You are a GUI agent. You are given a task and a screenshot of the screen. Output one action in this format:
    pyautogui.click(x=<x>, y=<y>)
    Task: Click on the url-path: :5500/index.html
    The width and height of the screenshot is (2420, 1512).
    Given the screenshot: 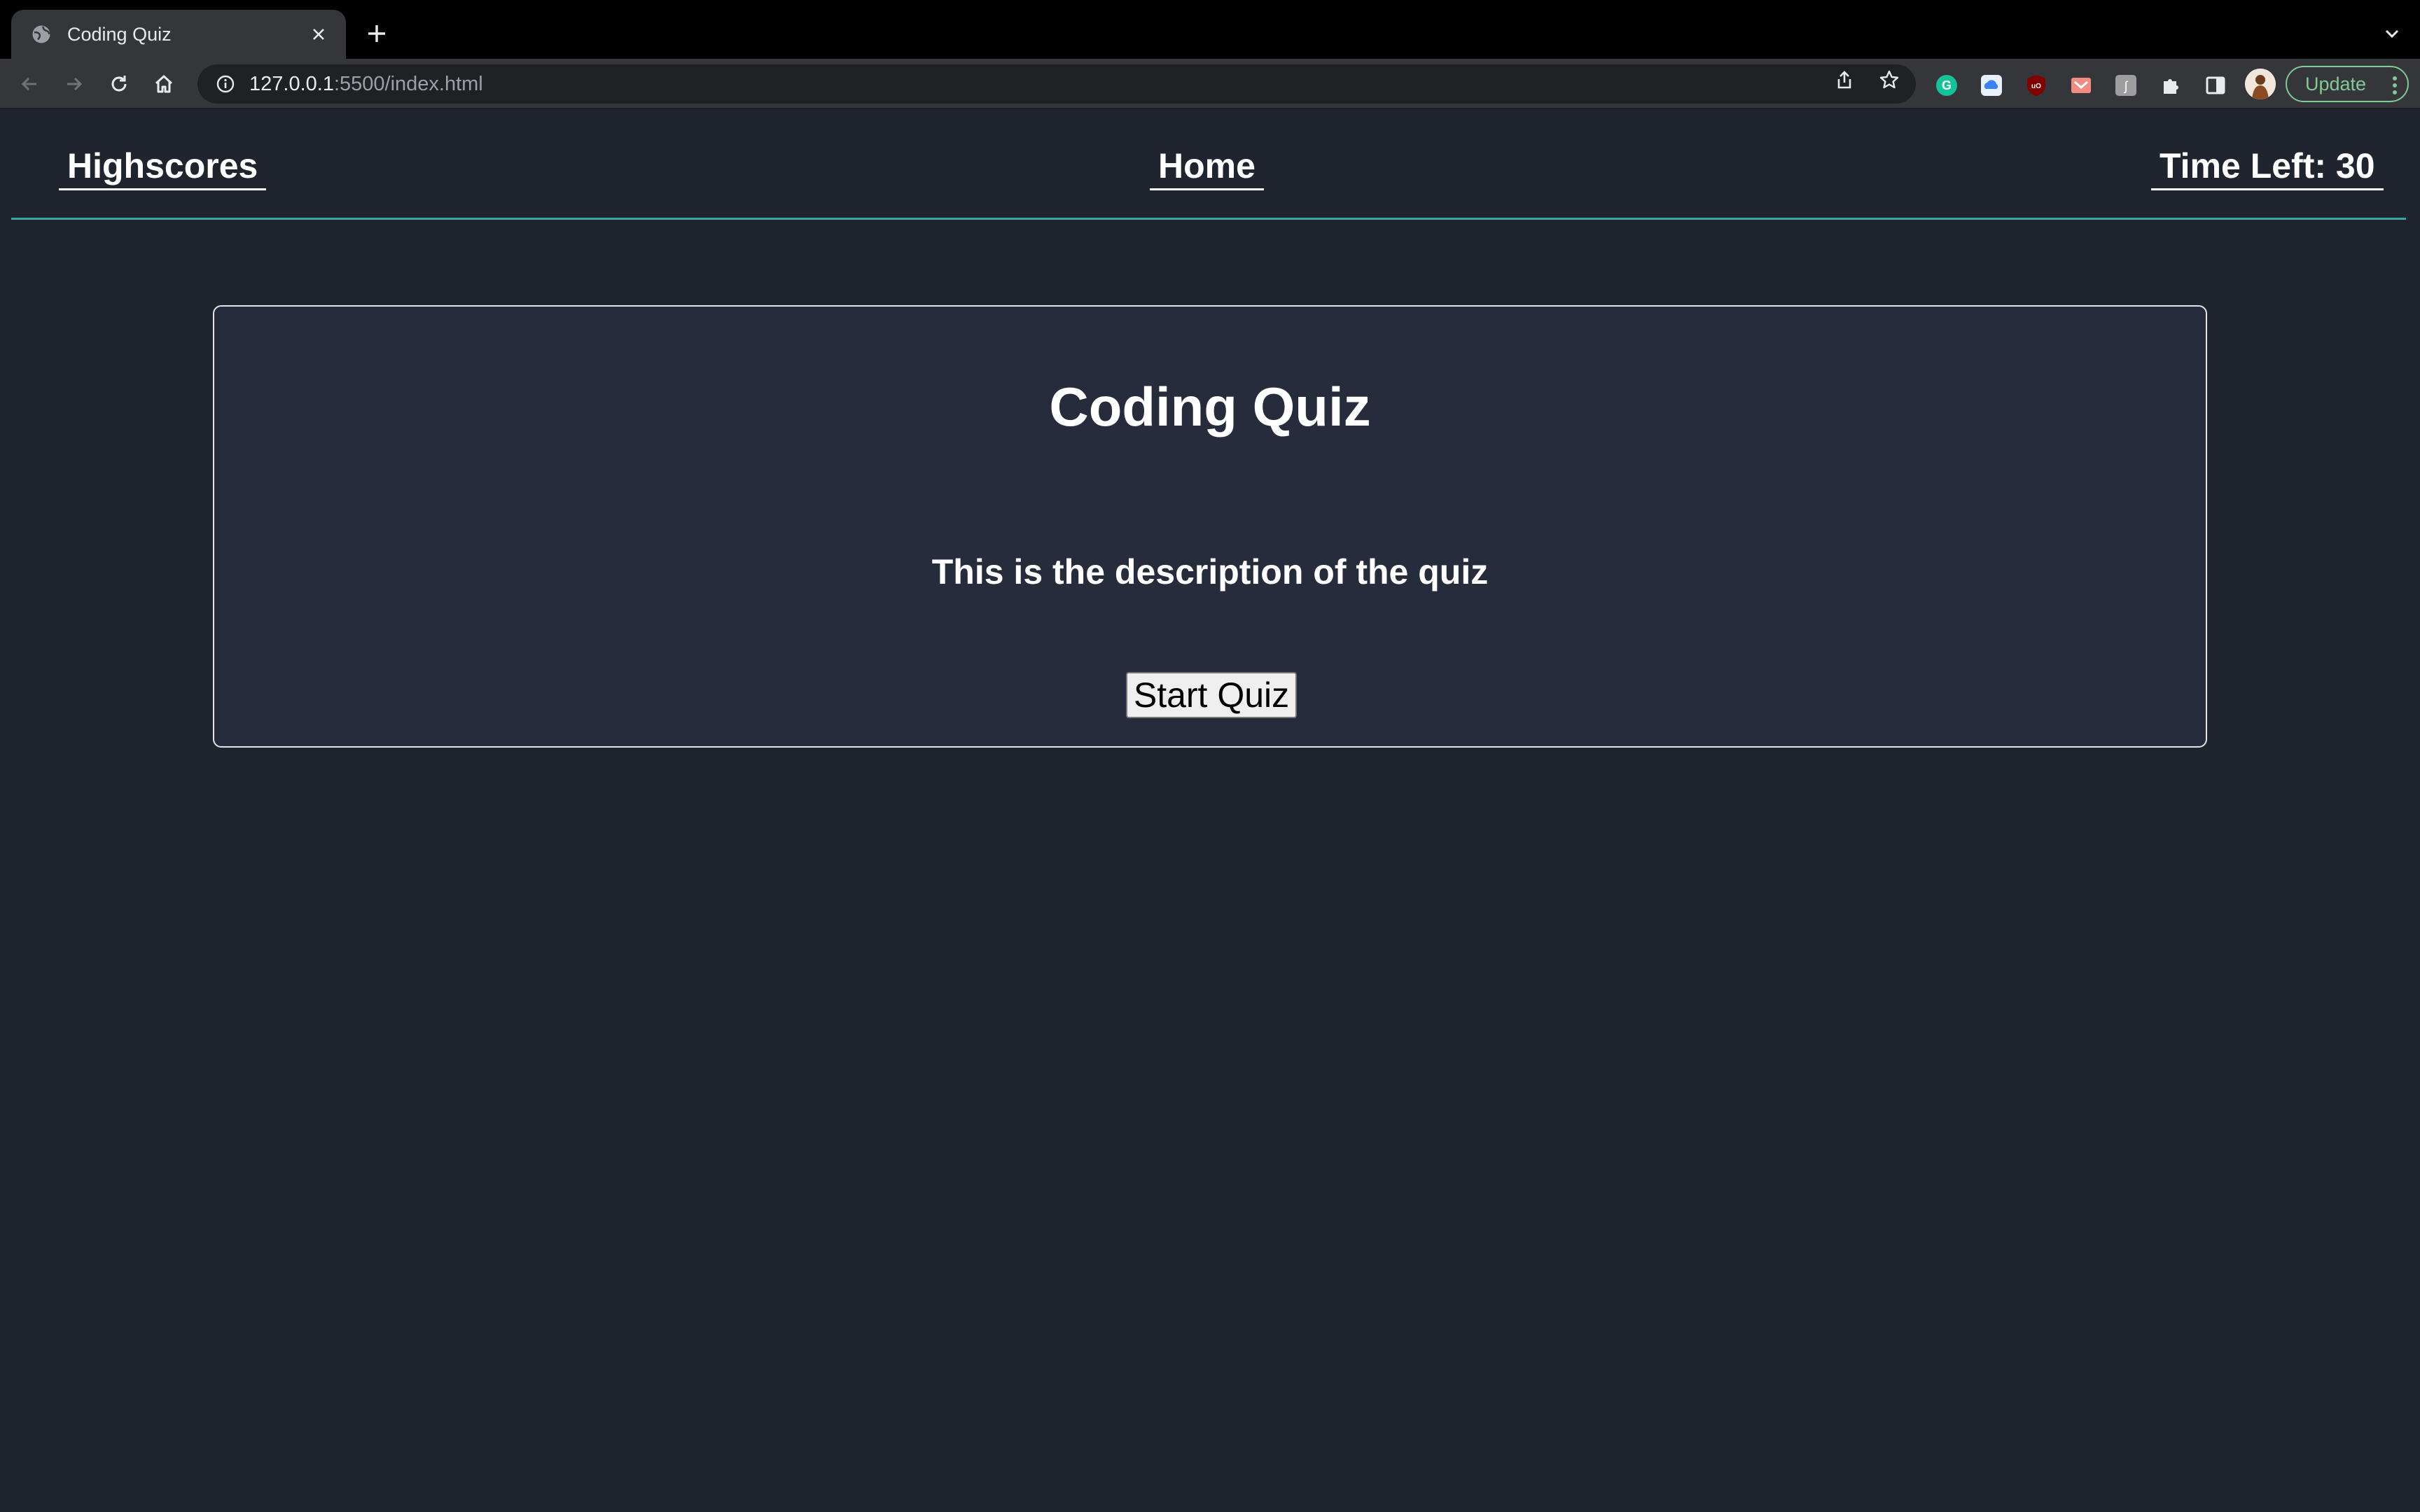 What is the action you would take?
    pyautogui.click(x=408, y=83)
    